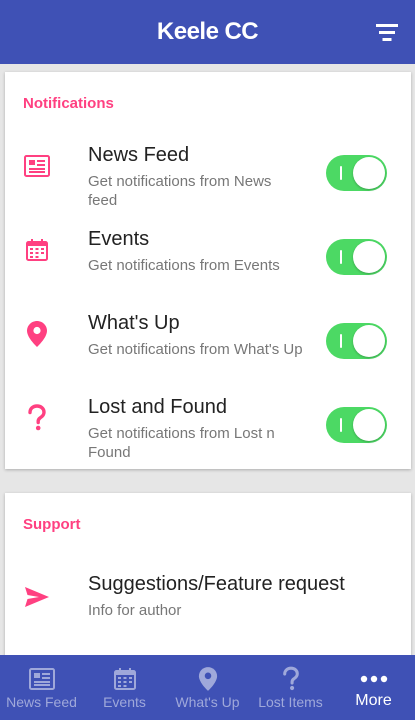  I want to click on setting-title: Events, so click(119, 239).